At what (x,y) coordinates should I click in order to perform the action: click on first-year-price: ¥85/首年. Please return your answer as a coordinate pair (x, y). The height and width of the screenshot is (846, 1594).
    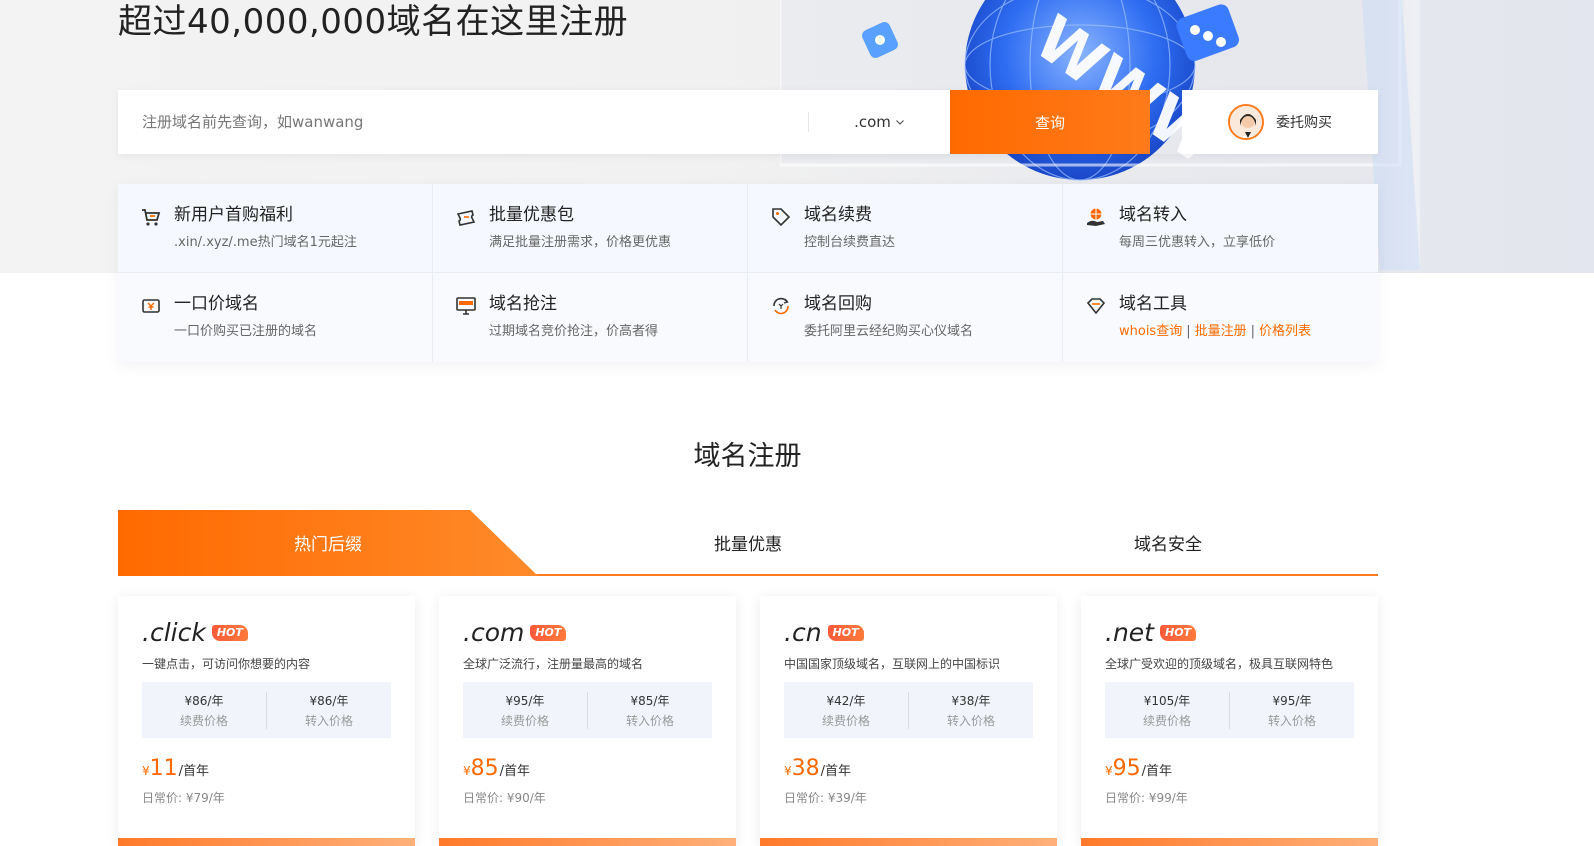
    Looking at the image, I should click on (587, 768).